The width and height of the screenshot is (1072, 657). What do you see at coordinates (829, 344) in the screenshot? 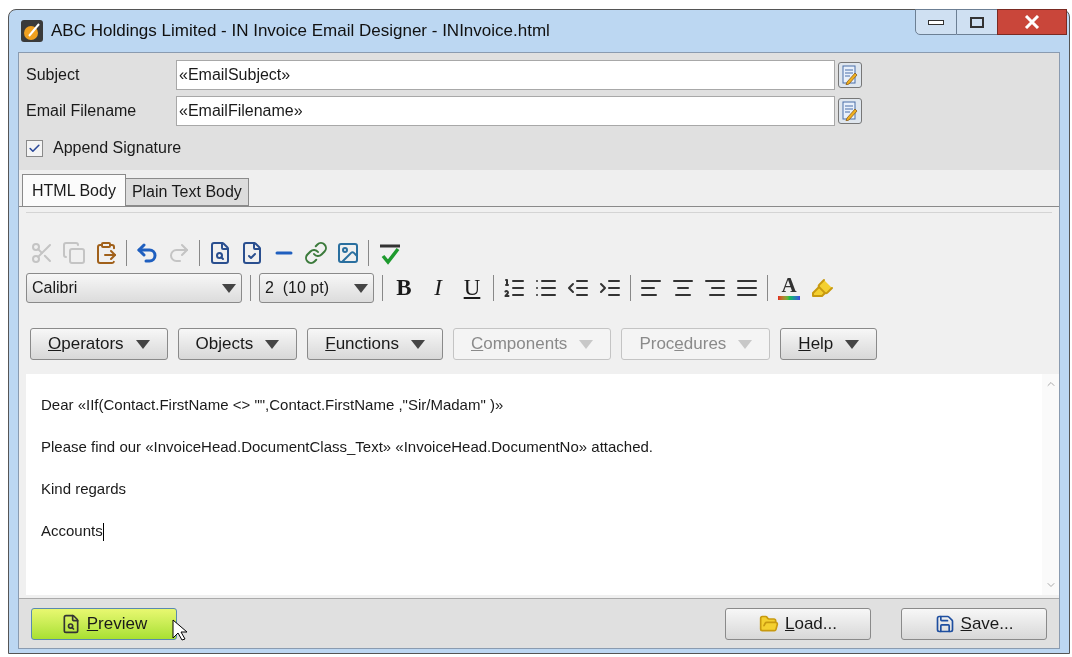
I see `menu-button: Help` at bounding box center [829, 344].